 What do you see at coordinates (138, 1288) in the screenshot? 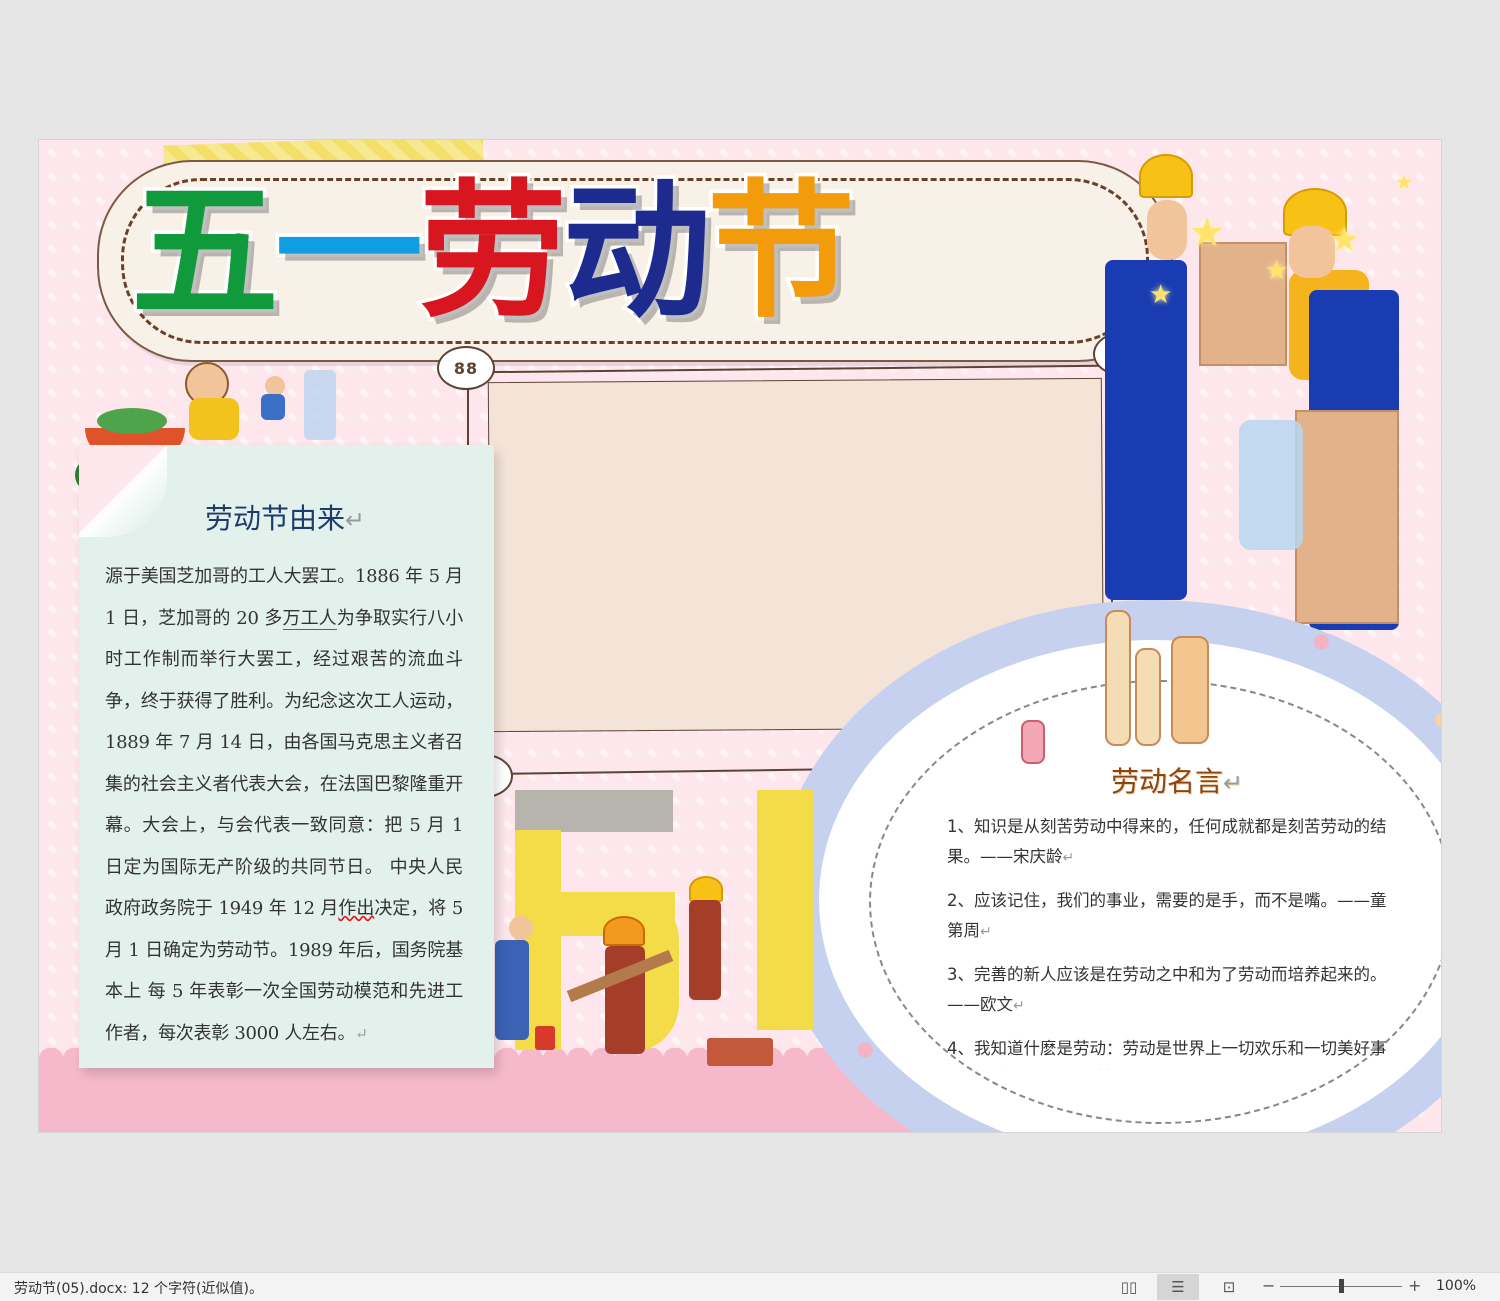
I see `document-info: 劳动节(05).docx: 12 个字符(近似值)。` at bounding box center [138, 1288].